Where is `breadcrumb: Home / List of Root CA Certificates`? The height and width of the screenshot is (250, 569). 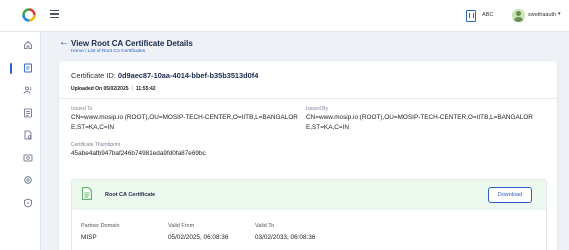
breadcrumb: Home / List of Root CA Certificates is located at coordinates (108, 51).